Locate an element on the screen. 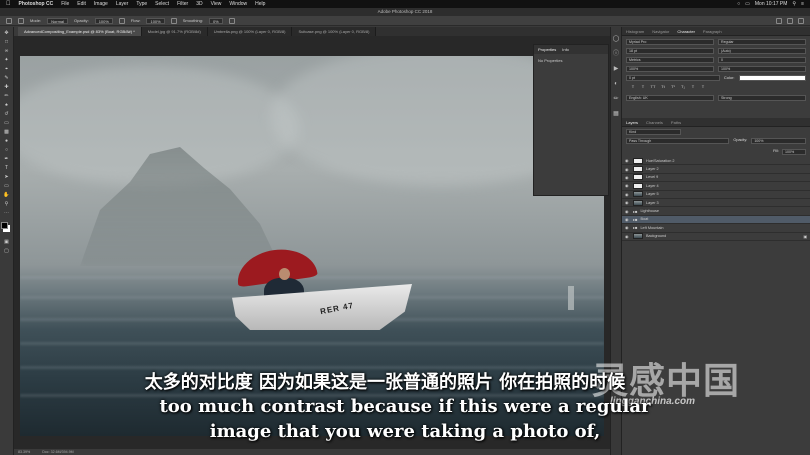 This screenshot has width=810, height=455. strikethrough-icon: T is located at coordinates (703, 86).